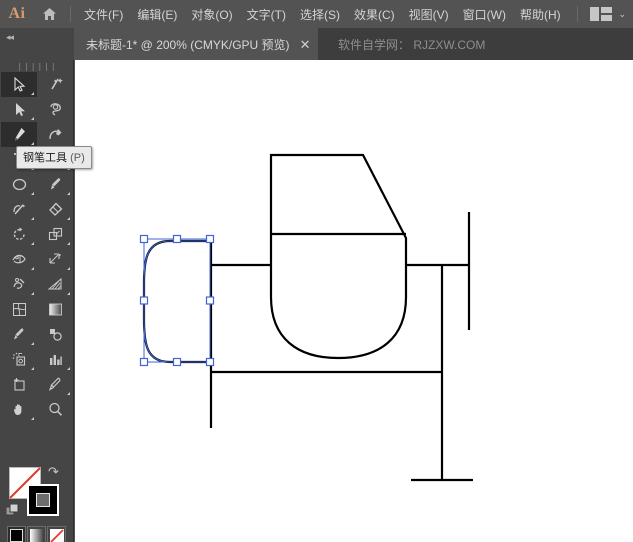 This screenshot has width=633, height=542. I want to click on direct-selection-tool, so click(19, 109).